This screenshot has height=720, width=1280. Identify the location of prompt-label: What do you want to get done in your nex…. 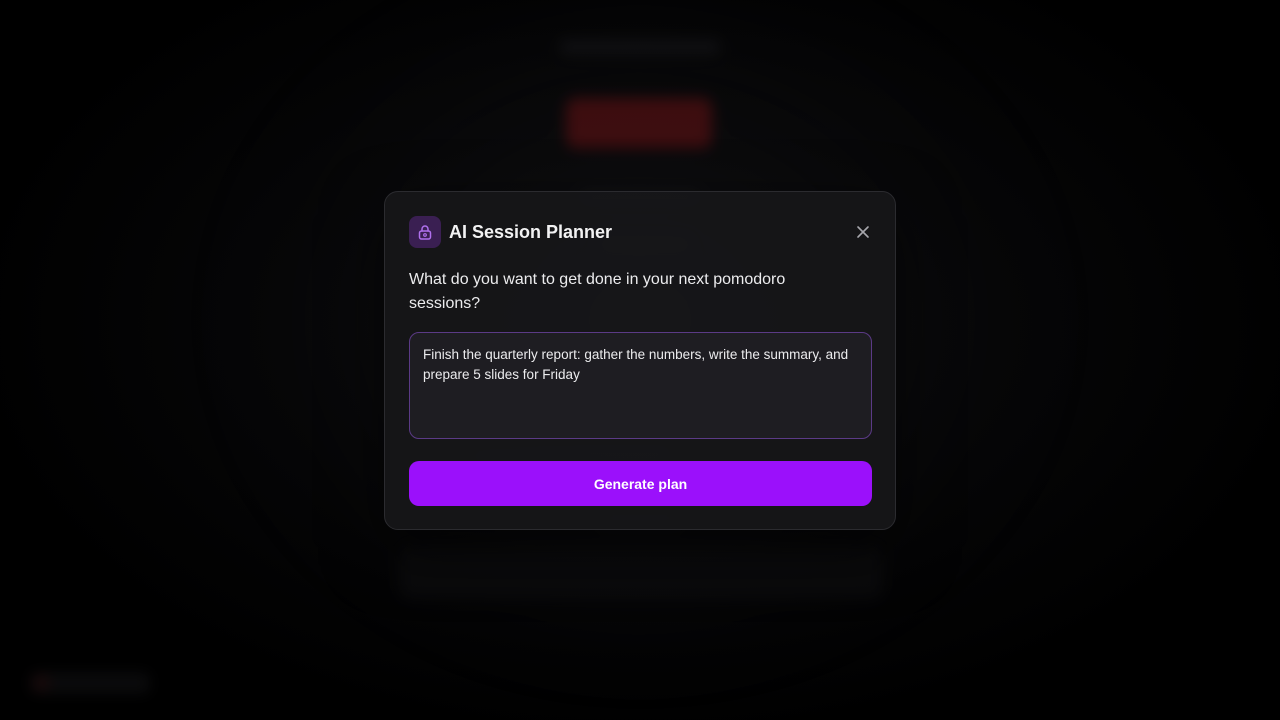
(597, 291).